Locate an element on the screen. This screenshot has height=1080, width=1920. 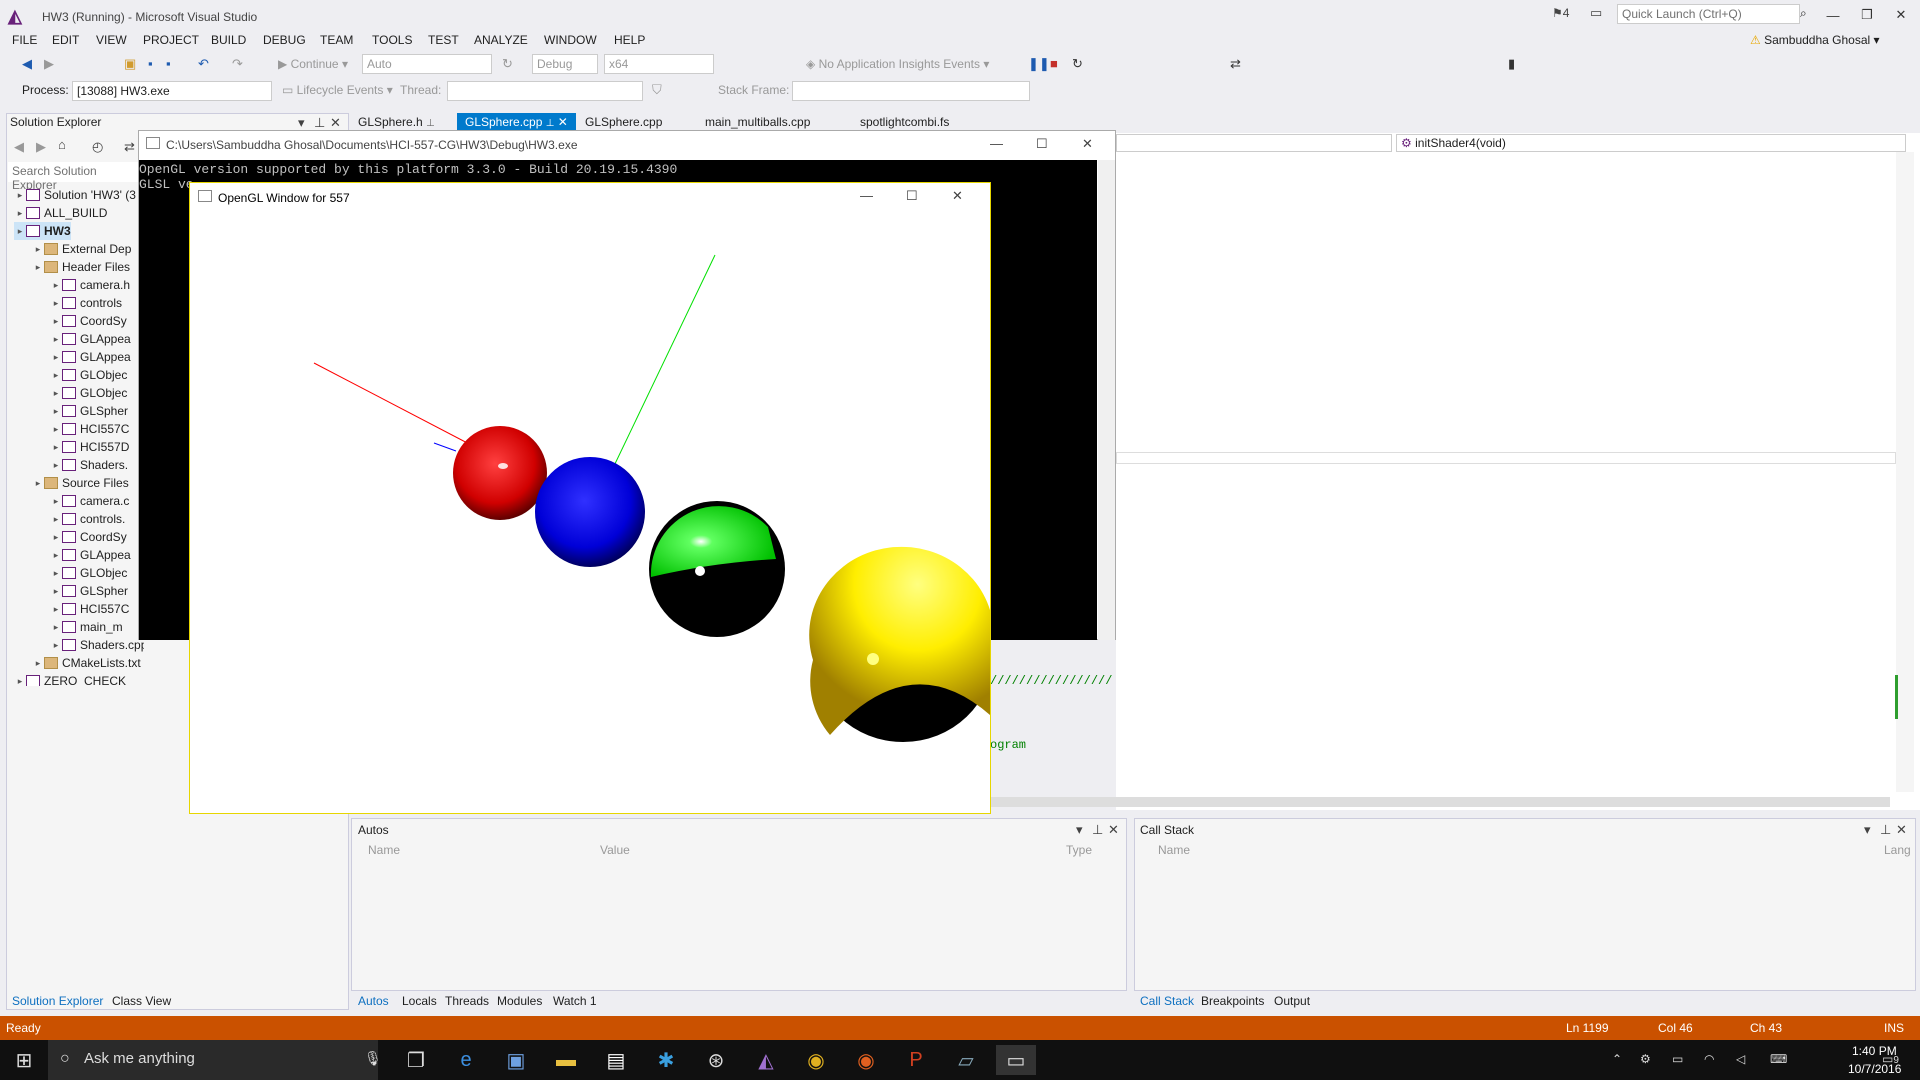
close-tab-icon: ✕ is located at coordinates (563, 122).